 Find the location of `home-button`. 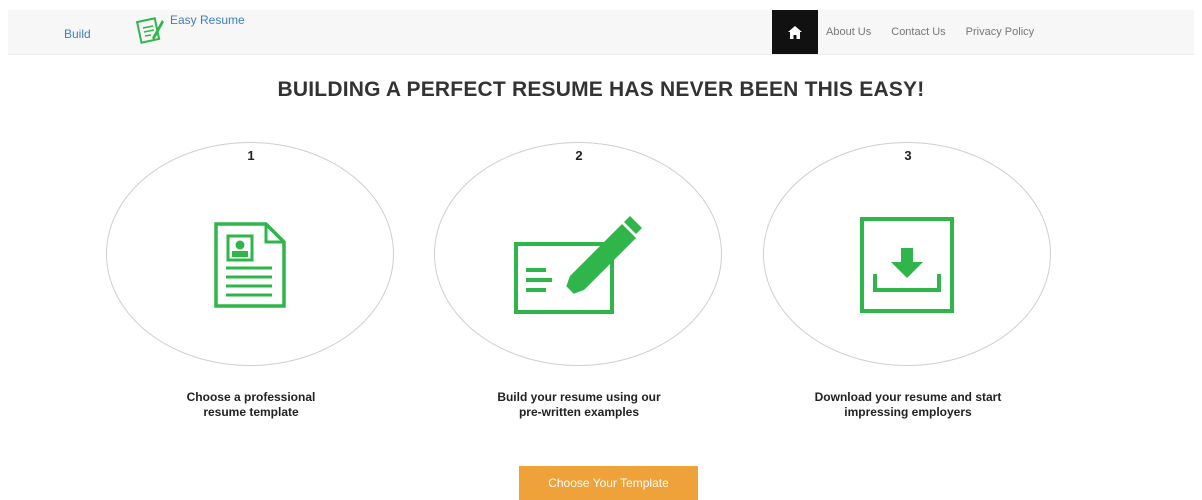

home-button is located at coordinates (795, 32).